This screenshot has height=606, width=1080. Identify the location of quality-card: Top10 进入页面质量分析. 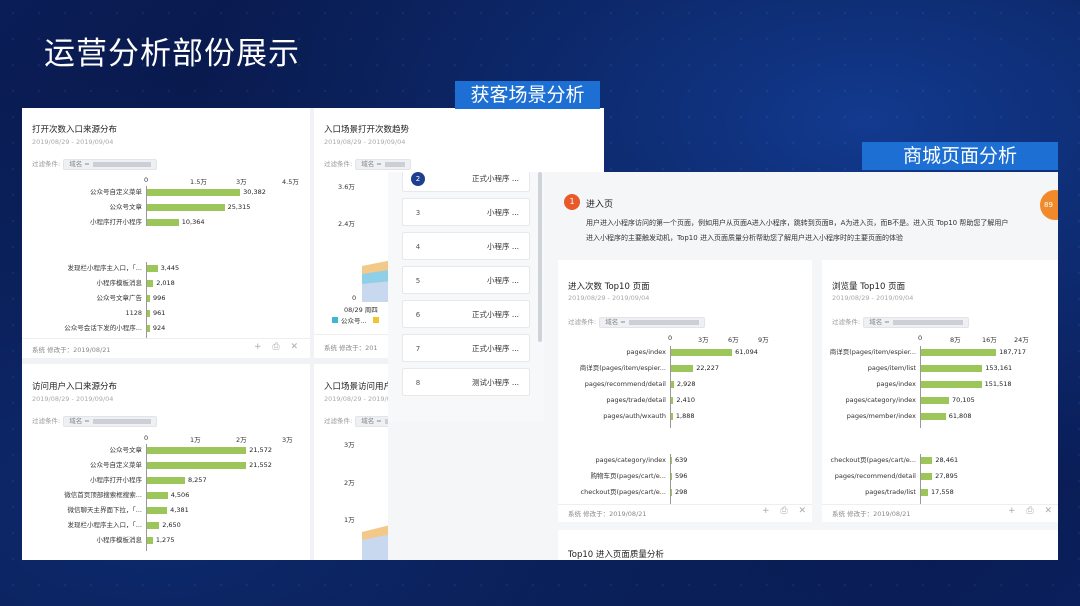
(808, 545).